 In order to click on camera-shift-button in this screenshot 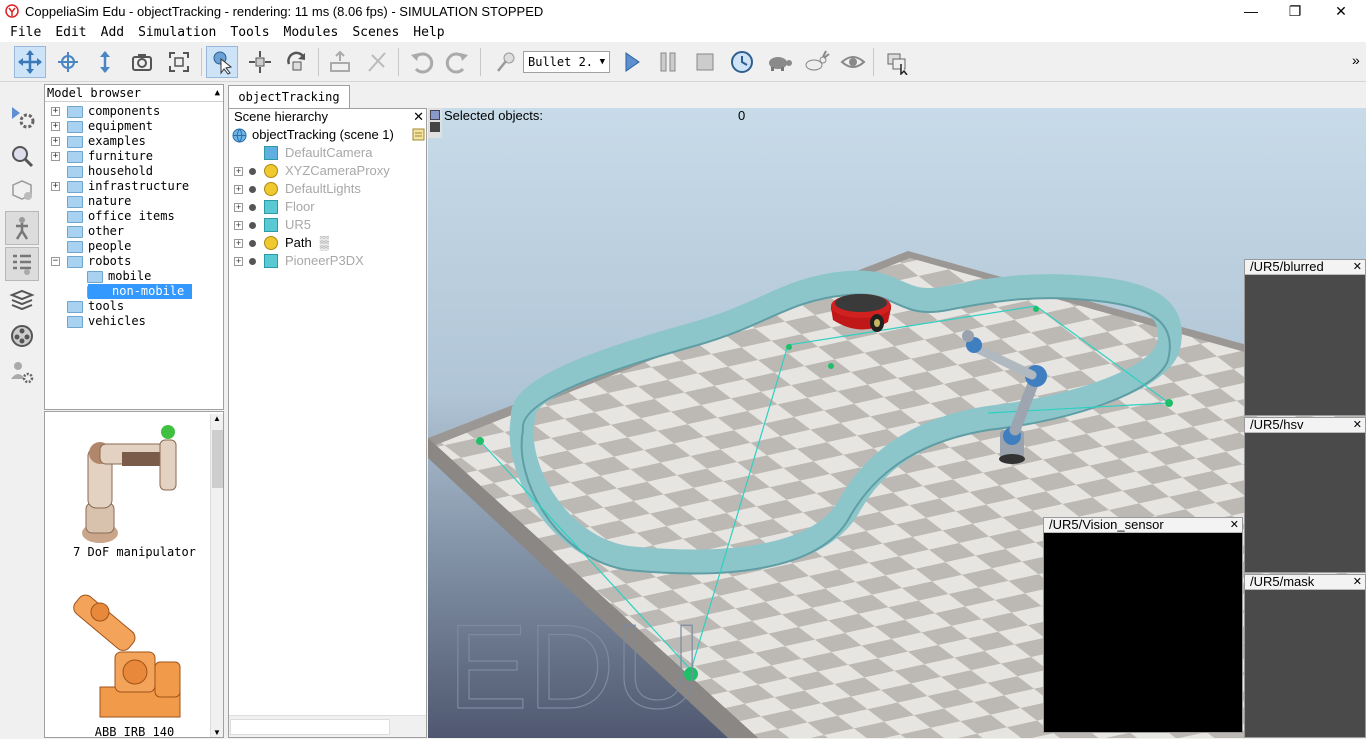, I will do `click(105, 62)`.